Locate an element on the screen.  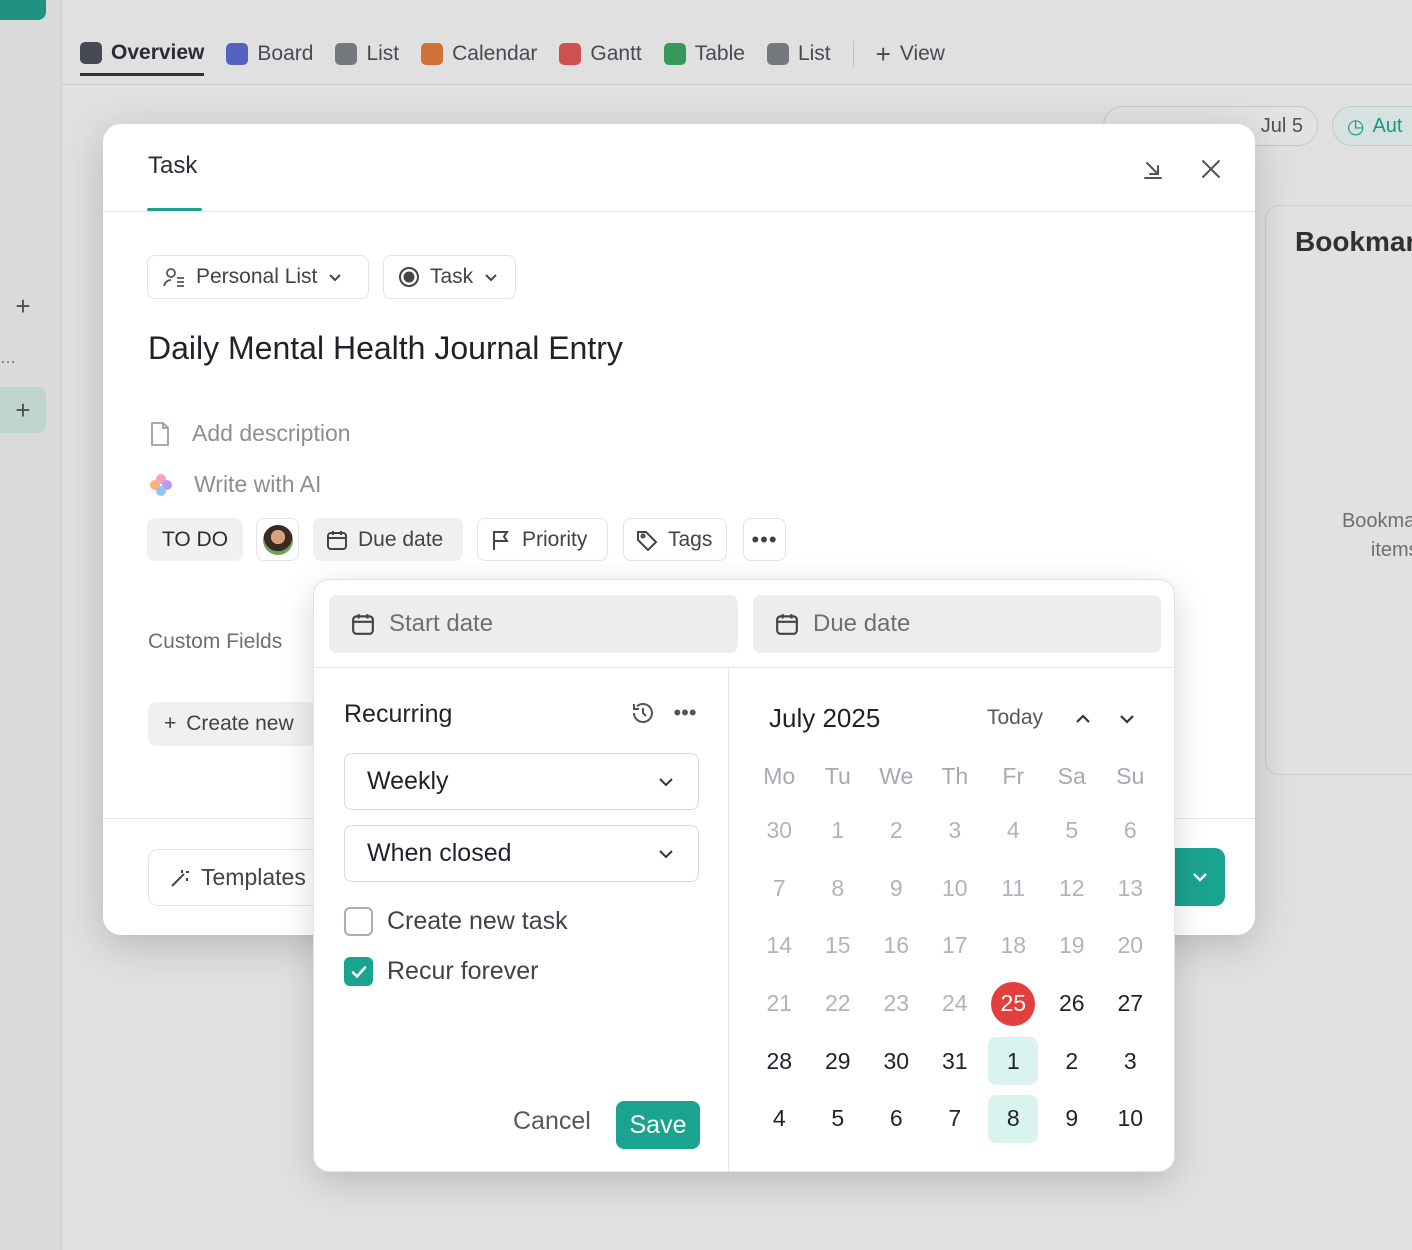
close-icon is located at coordinates (1211, 169).